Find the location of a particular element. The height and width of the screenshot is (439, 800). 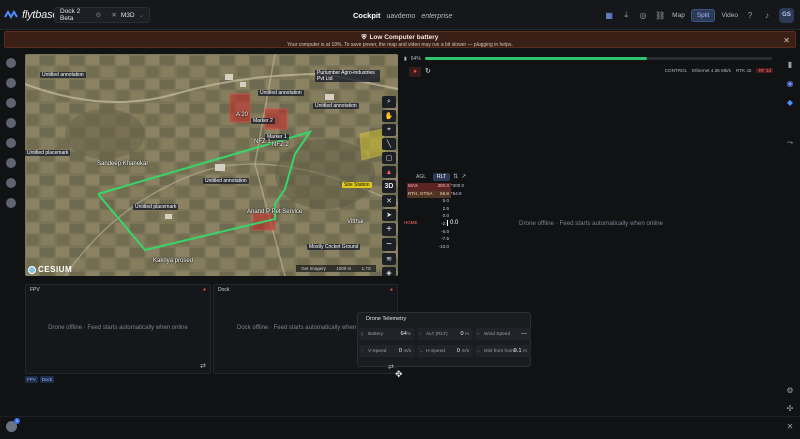

altitude-tick: -7.5 is located at coordinates (445, 239).